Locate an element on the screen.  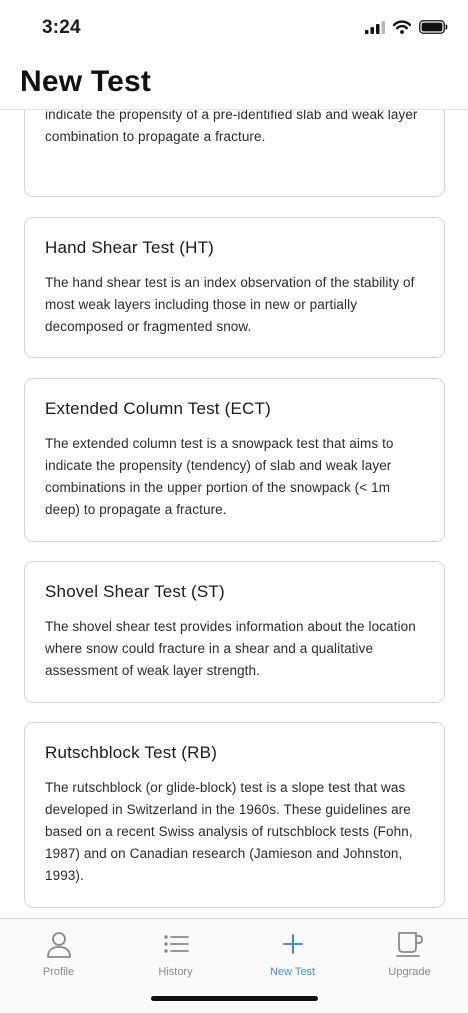
wifi-icon is located at coordinates (402, 27).